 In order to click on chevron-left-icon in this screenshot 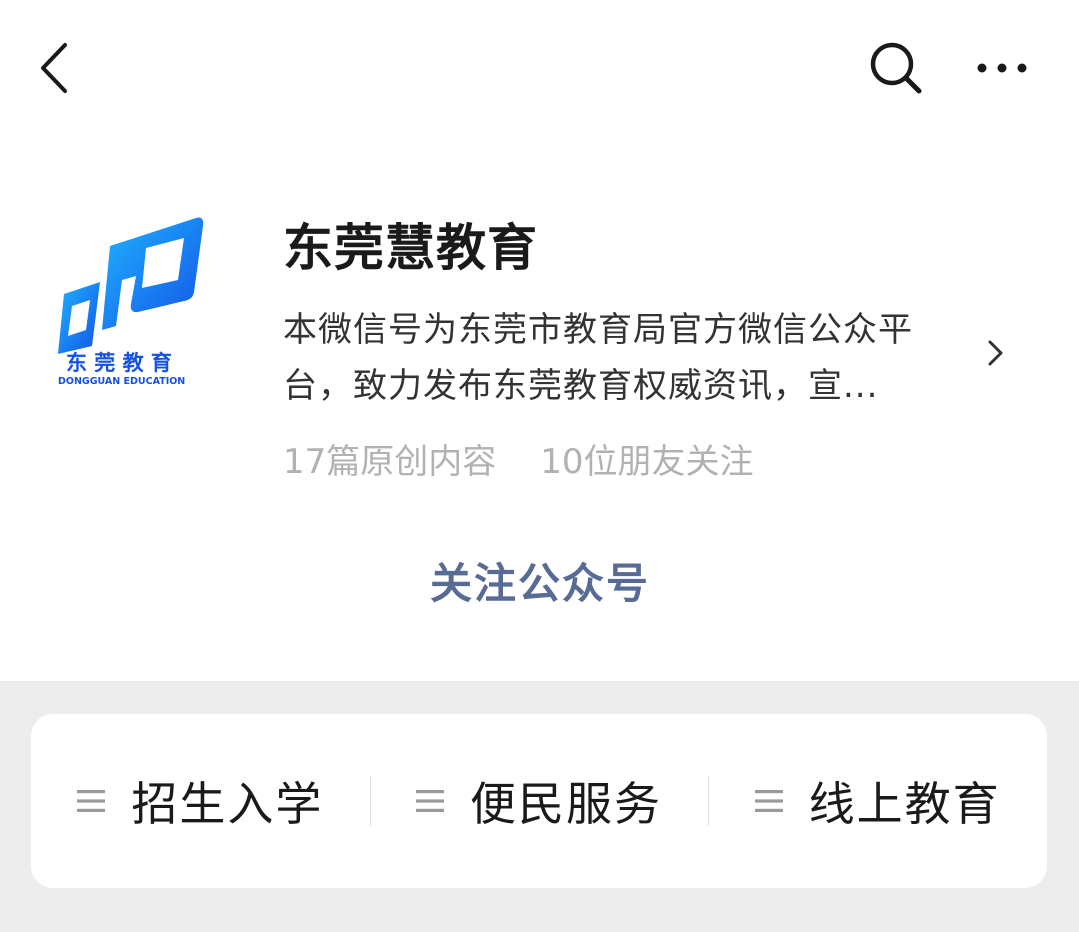, I will do `click(54, 68)`.